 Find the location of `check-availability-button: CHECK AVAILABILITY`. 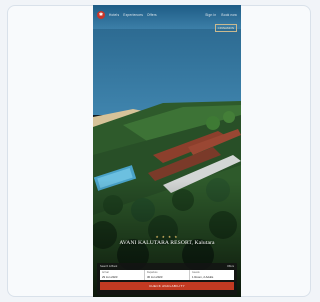

check-availability-button: CHECK AVAILABILITY is located at coordinates (167, 286).